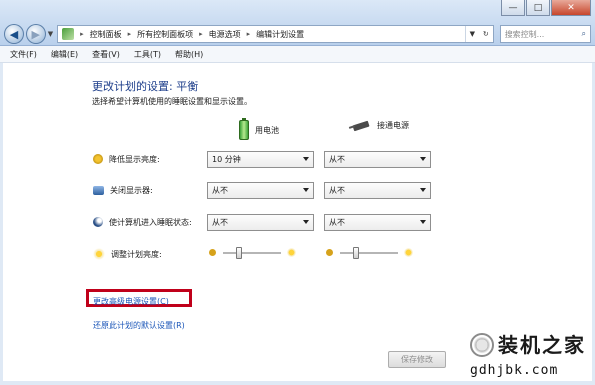 Image resolution: width=595 pixels, height=385 pixels. Describe the element at coordinates (514, 370) in the screenshot. I see `watermark-url: gdhjbk.com` at that location.